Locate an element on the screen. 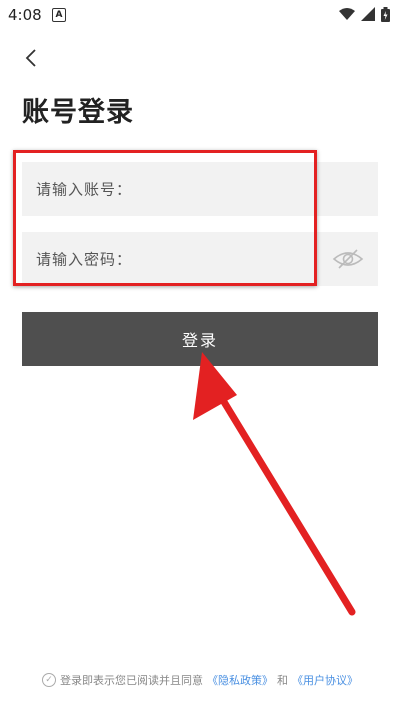 Image resolution: width=400 pixels, height=711 pixels. login-button: 登录 is located at coordinates (200, 339).